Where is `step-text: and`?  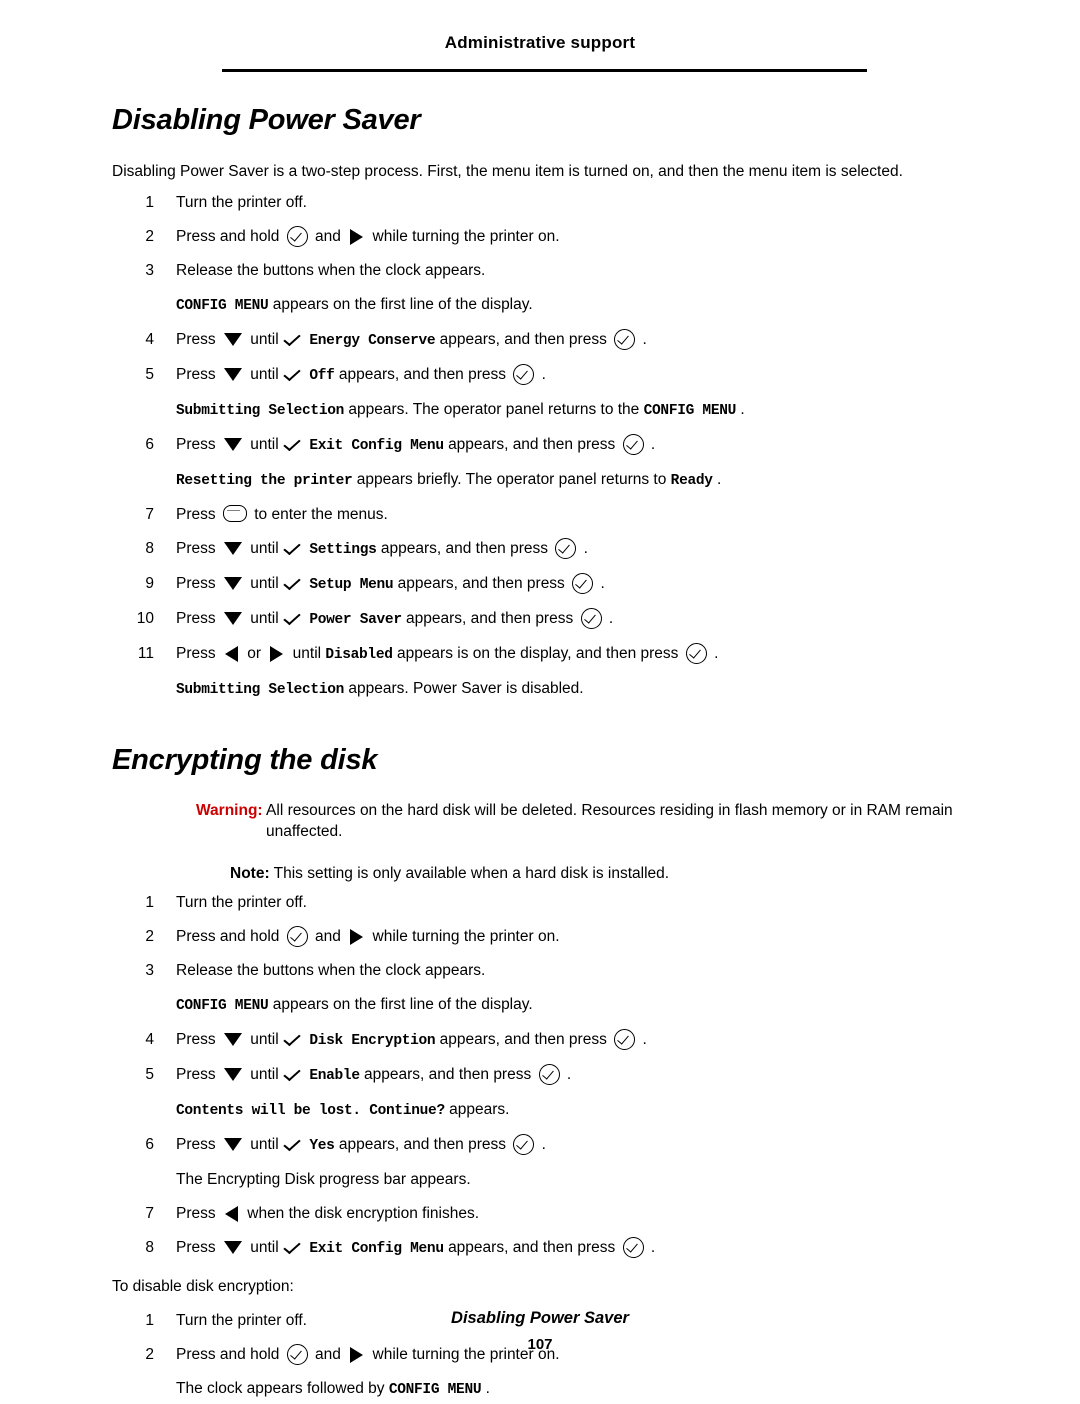
step-text: and is located at coordinates (328, 236).